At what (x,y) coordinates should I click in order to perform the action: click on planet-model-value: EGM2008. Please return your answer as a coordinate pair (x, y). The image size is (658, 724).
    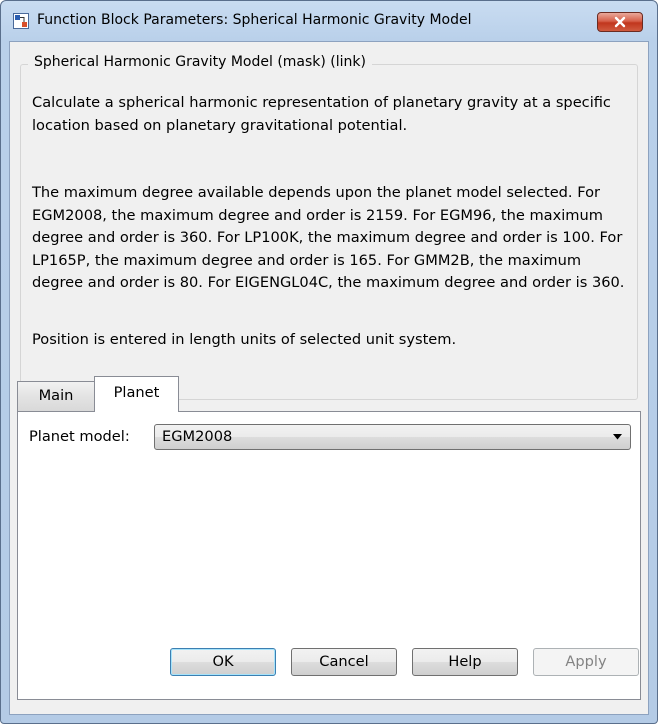
    Looking at the image, I should click on (197, 436).